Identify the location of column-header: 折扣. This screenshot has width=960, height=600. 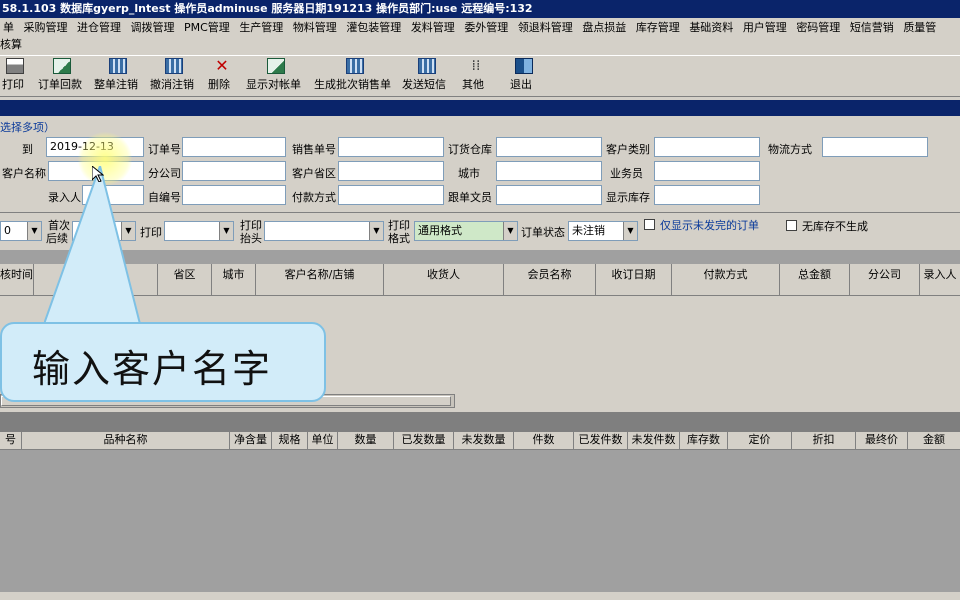
(824, 440).